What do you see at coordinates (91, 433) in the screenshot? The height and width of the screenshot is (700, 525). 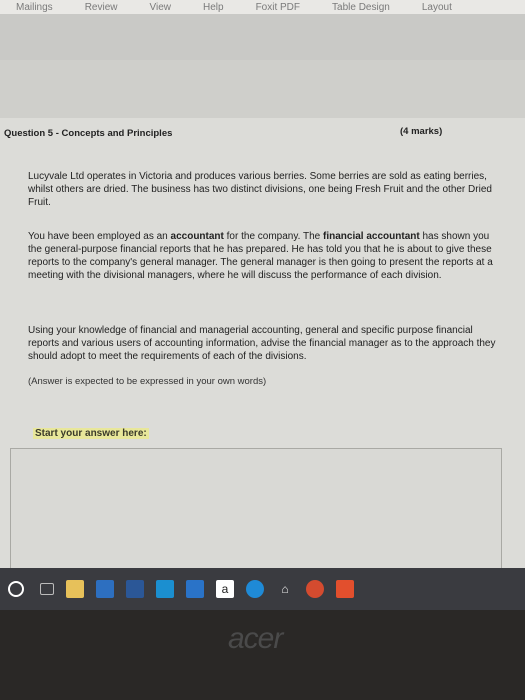 I see `start-answer-label: Start your answer here:` at bounding box center [91, 433].